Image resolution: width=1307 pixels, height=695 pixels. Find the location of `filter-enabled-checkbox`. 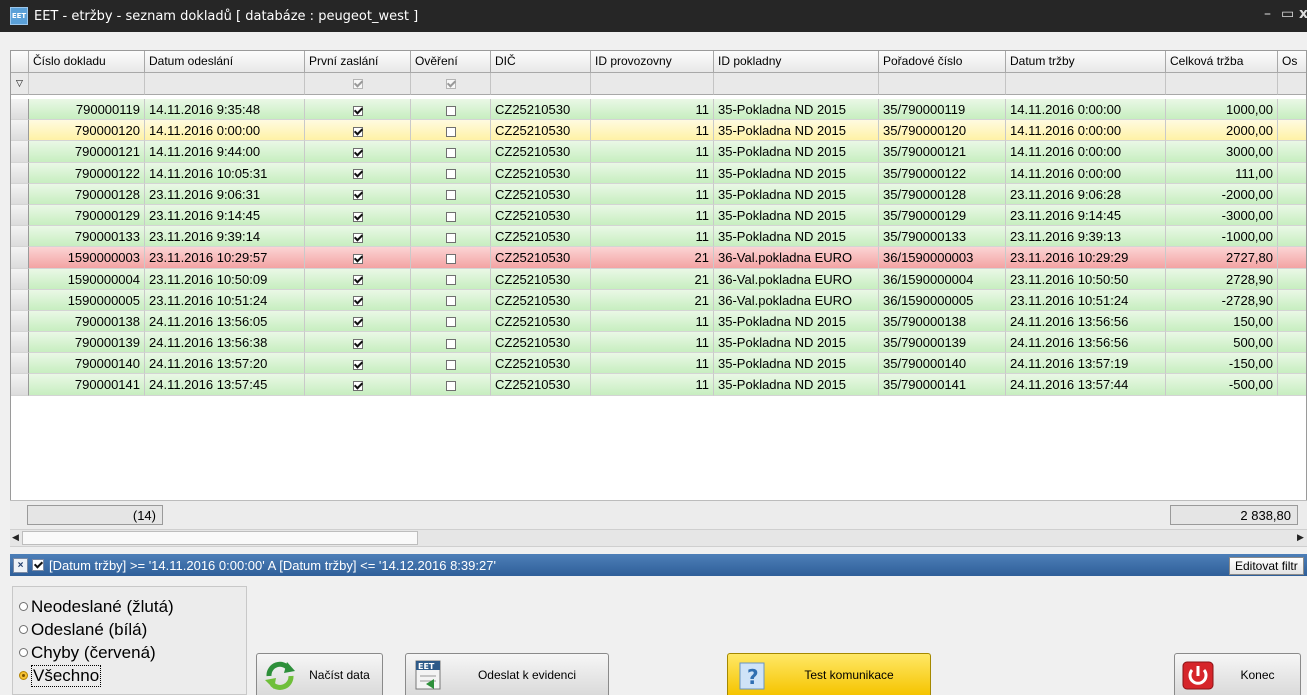

filter-enabled-checkbox is located at coordinates (38, 565).